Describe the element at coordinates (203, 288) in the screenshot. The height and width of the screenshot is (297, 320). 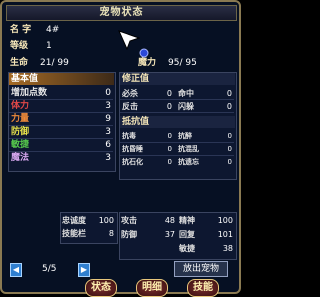
I see `tab-skills: 技能` at that location.